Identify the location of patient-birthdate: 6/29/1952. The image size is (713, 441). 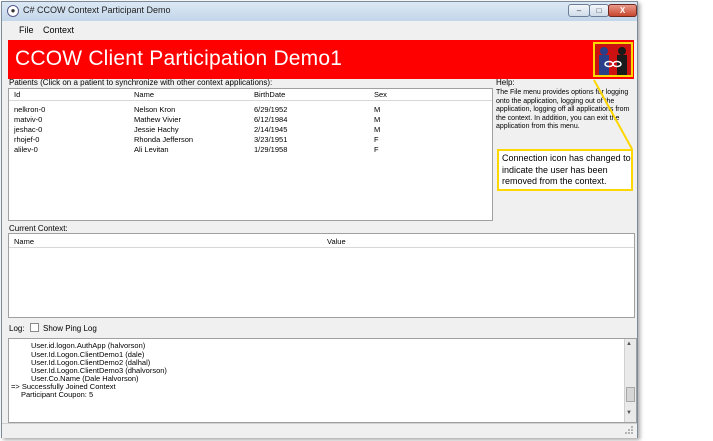
(271, 109).